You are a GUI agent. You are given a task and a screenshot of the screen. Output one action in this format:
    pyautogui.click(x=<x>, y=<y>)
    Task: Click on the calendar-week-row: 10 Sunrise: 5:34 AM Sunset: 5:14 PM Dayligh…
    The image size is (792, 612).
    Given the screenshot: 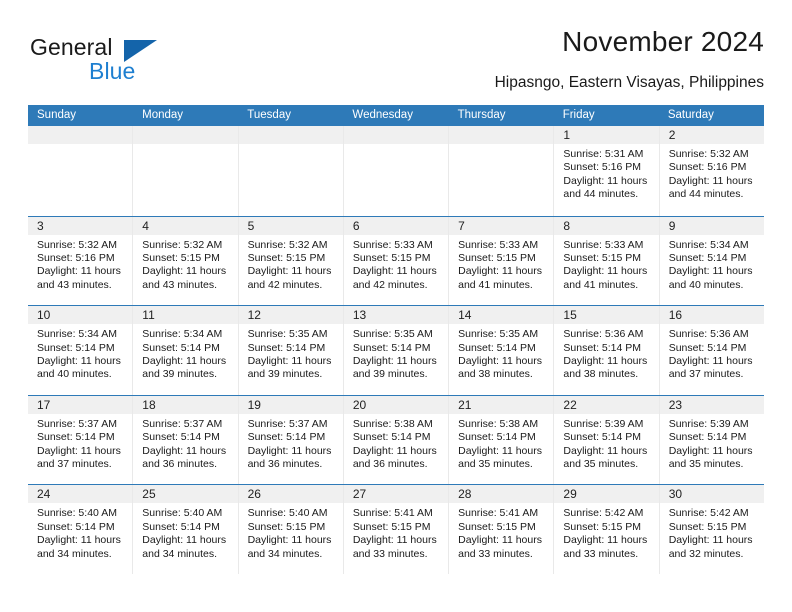 What is the action you would take?
    pyautogui.click(x=396, y=350)
    